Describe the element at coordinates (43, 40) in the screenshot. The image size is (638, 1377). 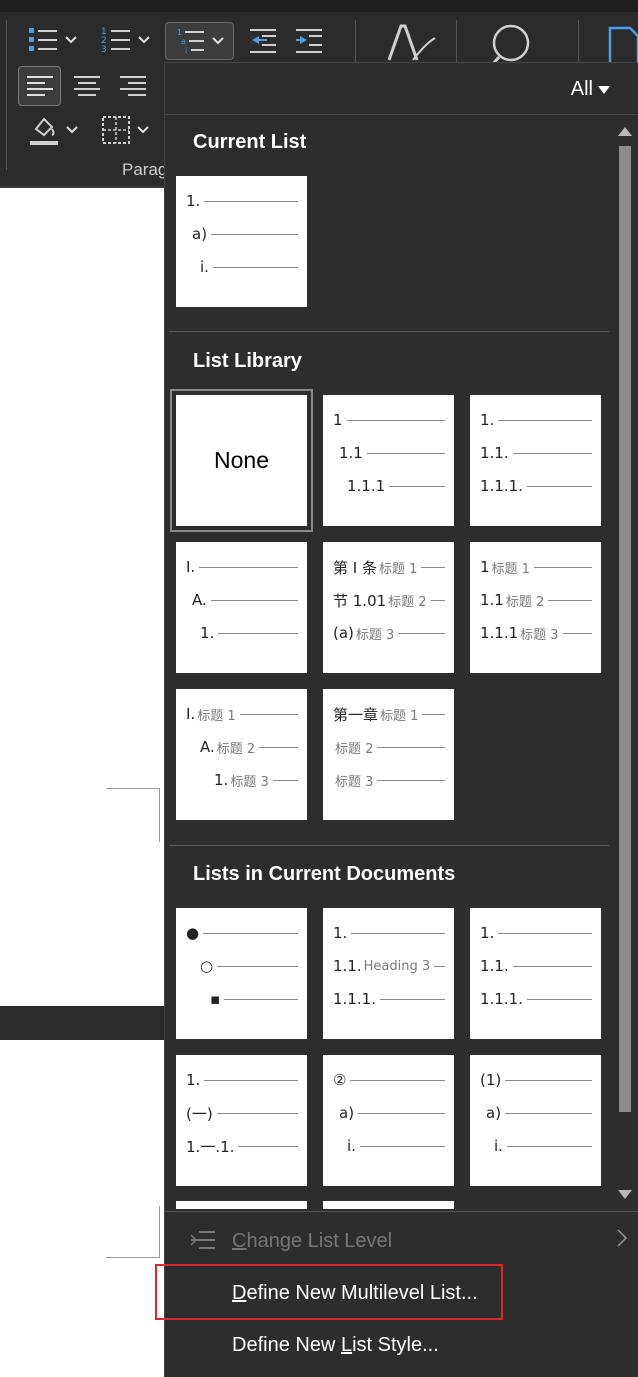
I see `bullets-icon` at that location.